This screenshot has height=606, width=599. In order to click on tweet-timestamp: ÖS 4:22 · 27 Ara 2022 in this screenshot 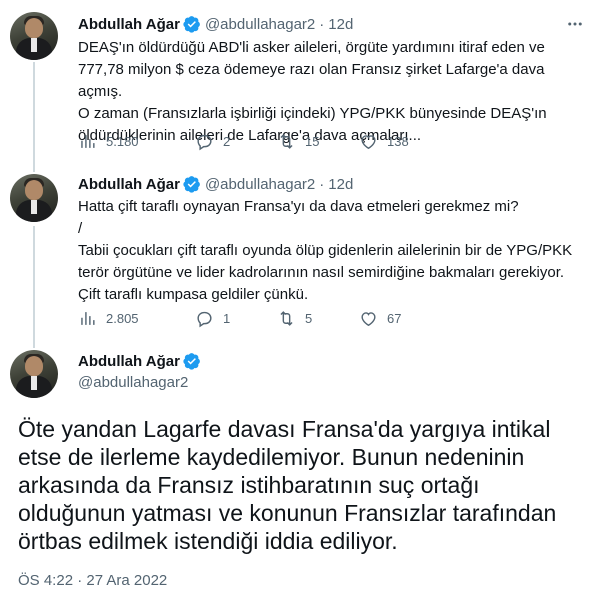, I will do `click(92, 580)`.